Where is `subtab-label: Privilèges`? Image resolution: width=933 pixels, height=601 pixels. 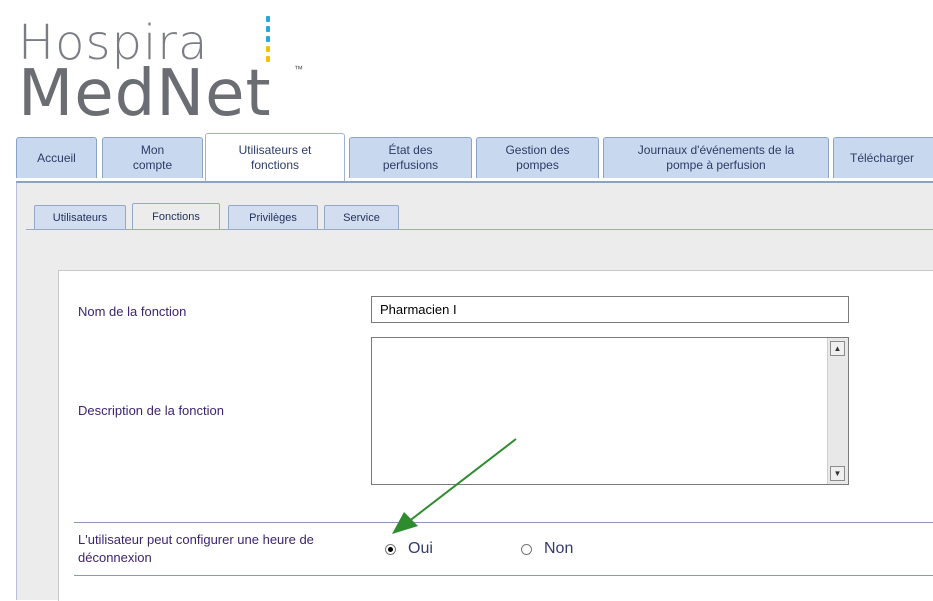 subtab-label: Privilèges is located at coordinates (273, 217).